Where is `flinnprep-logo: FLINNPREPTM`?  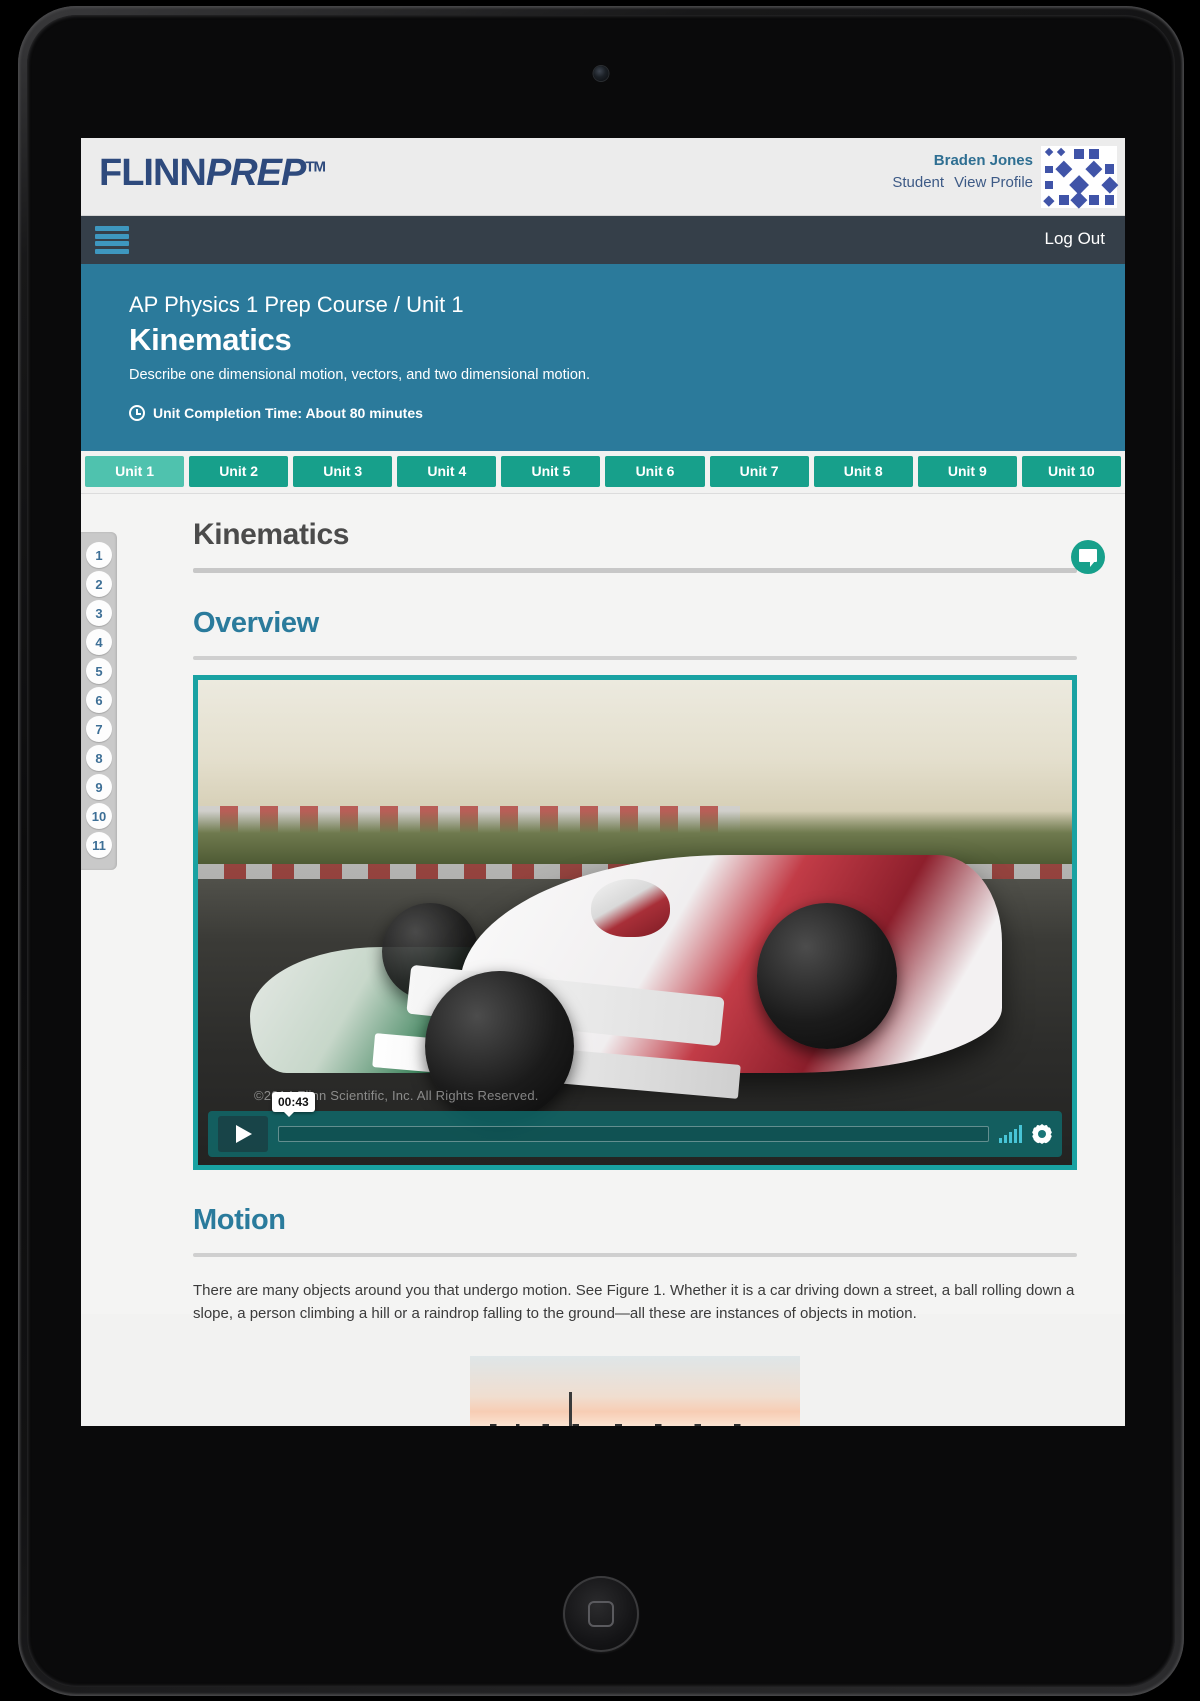
flinnprep-logo: FLINNPREPTM is located at coordinates (212, 173).